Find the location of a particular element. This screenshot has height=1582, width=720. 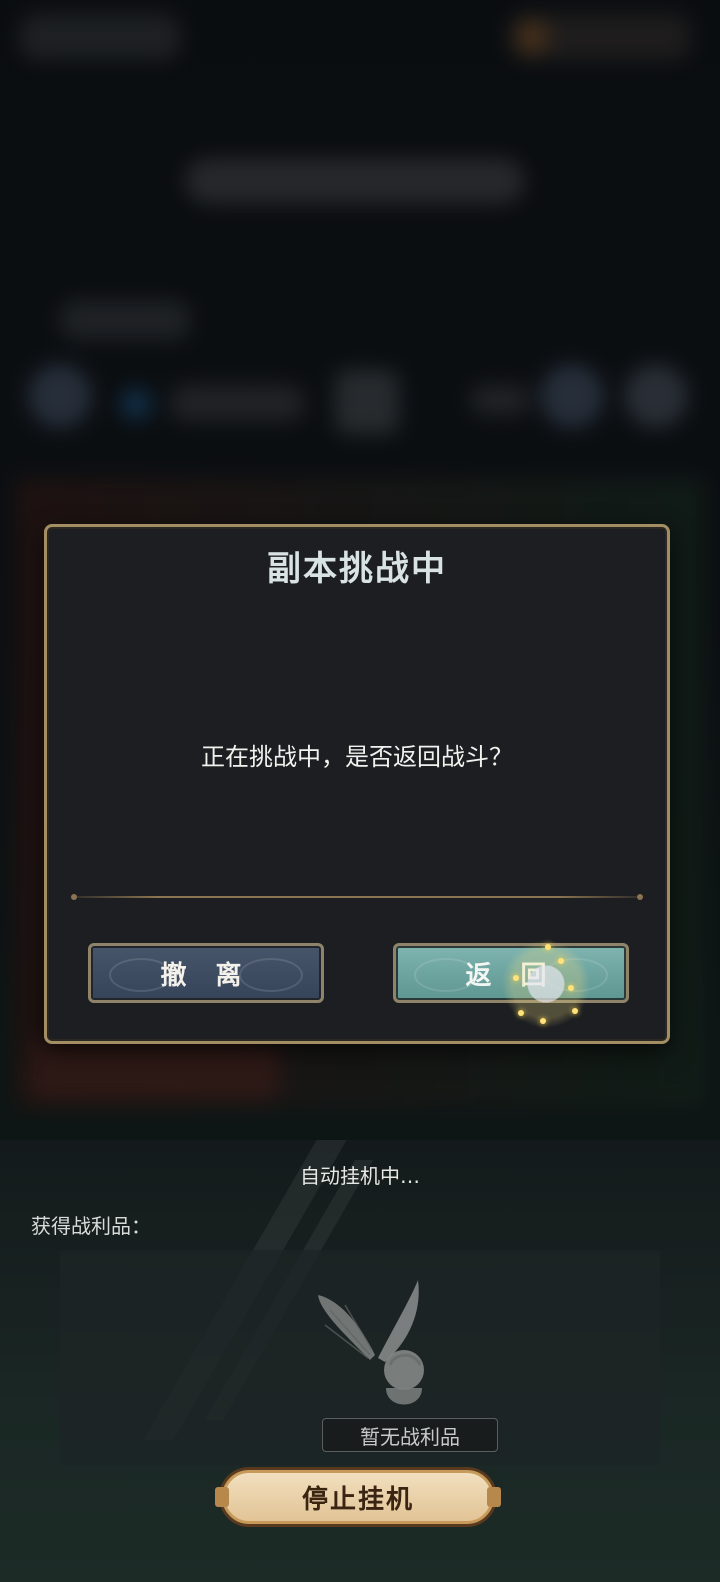

stop-auto-battle-button: 停止挂机 is located at coordinates (358, 1497).